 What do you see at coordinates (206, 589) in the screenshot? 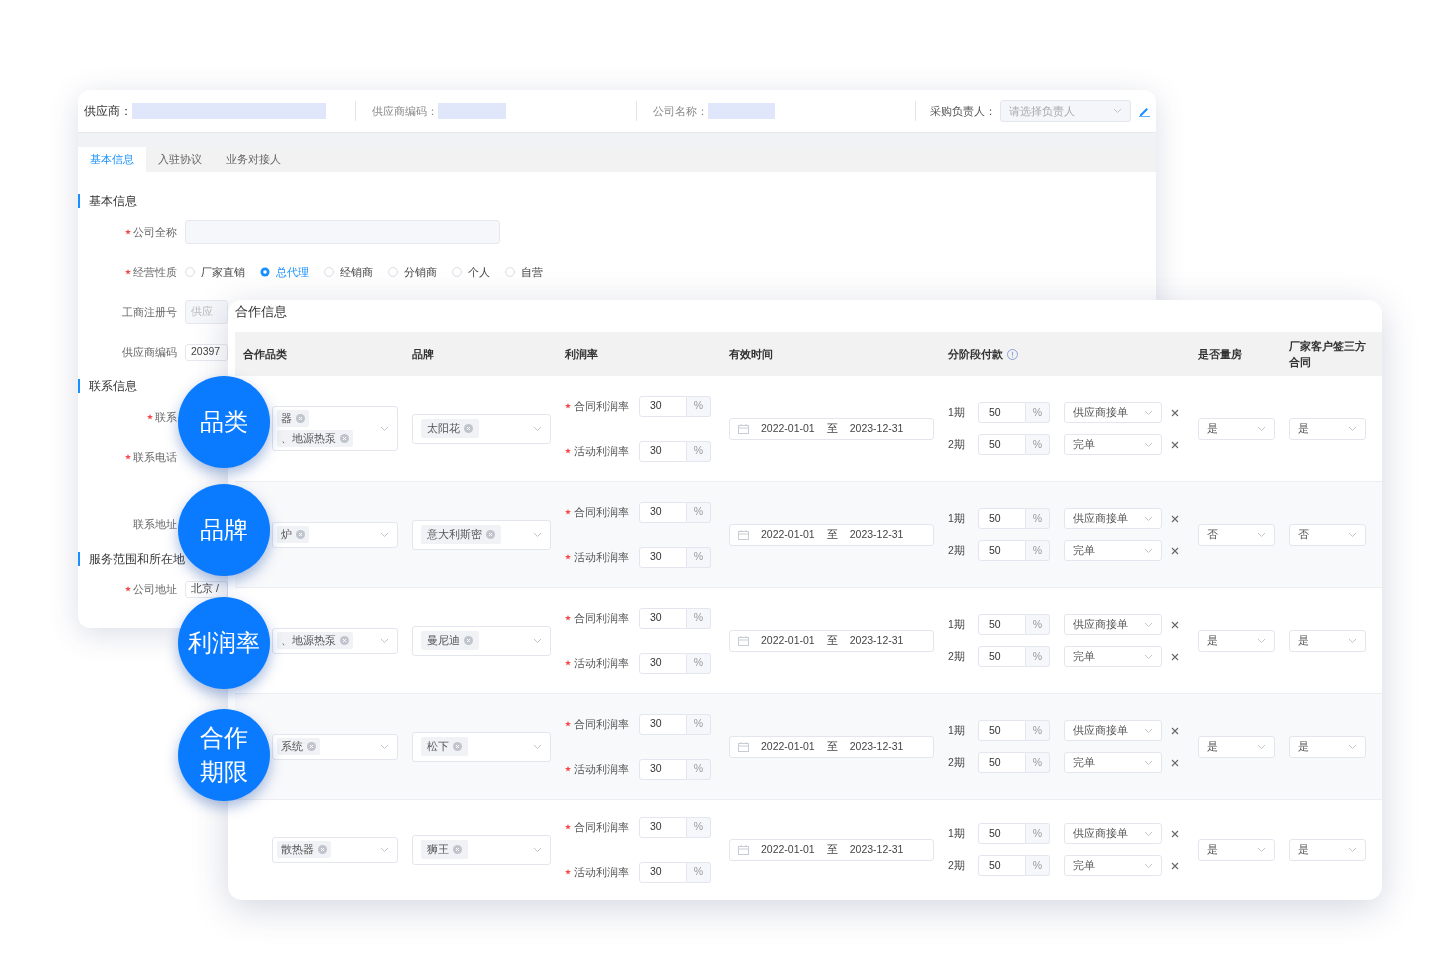
I see `text-field: 北京 /` at bounding box center [206, 589].